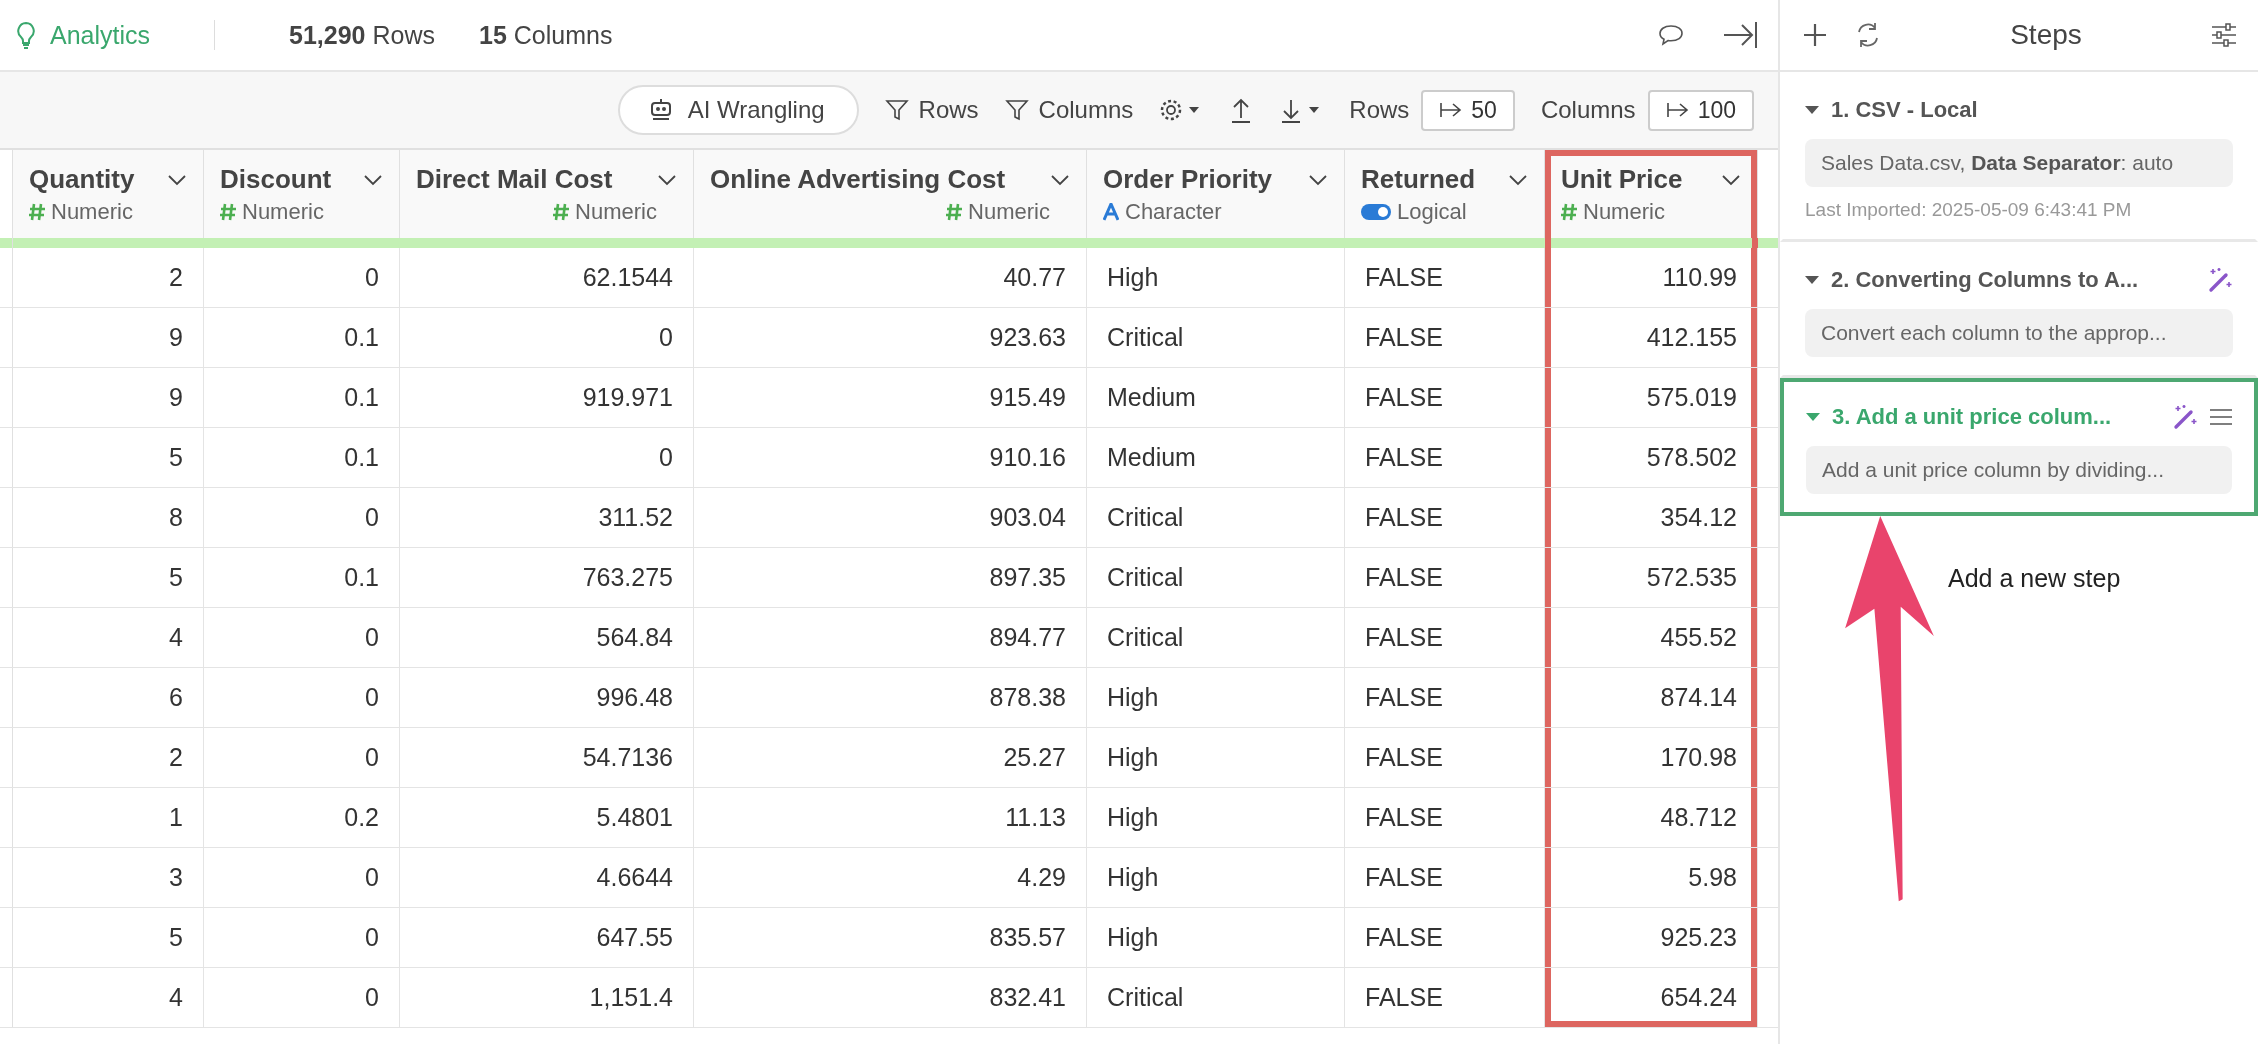 This screenshot has height=1044, width=2258. I want to click on annotation-text: Add a new step, so click(2034, 578).